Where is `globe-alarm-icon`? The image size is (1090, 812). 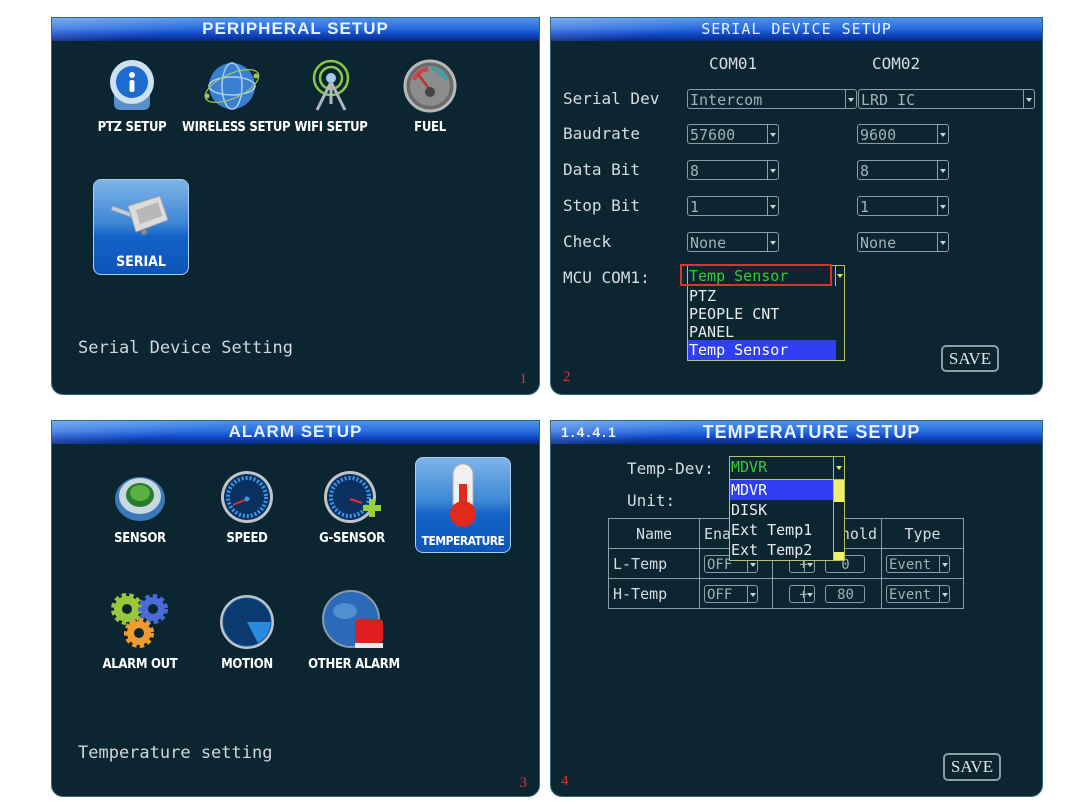 globe-alarm-icon is located at coordinates (352, 619).